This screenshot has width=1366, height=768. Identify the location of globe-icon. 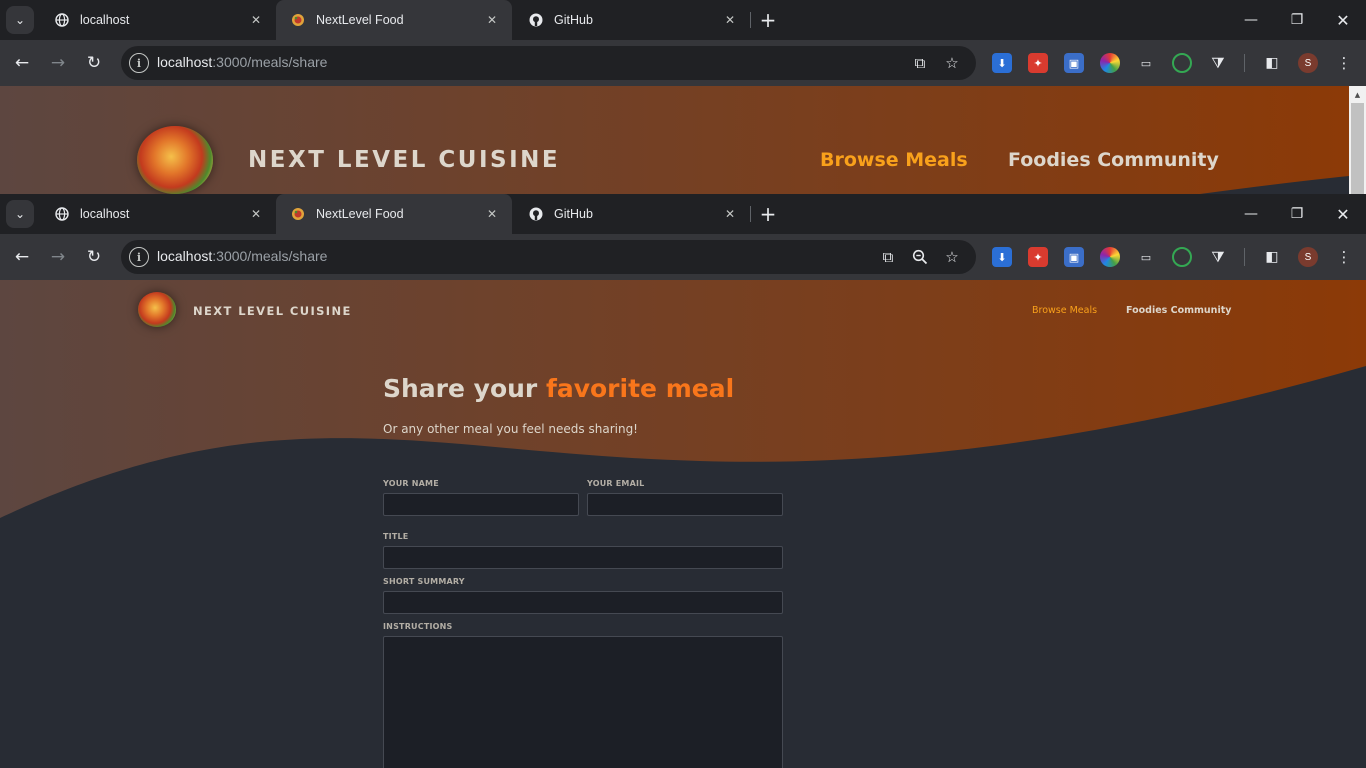
(62, 20).